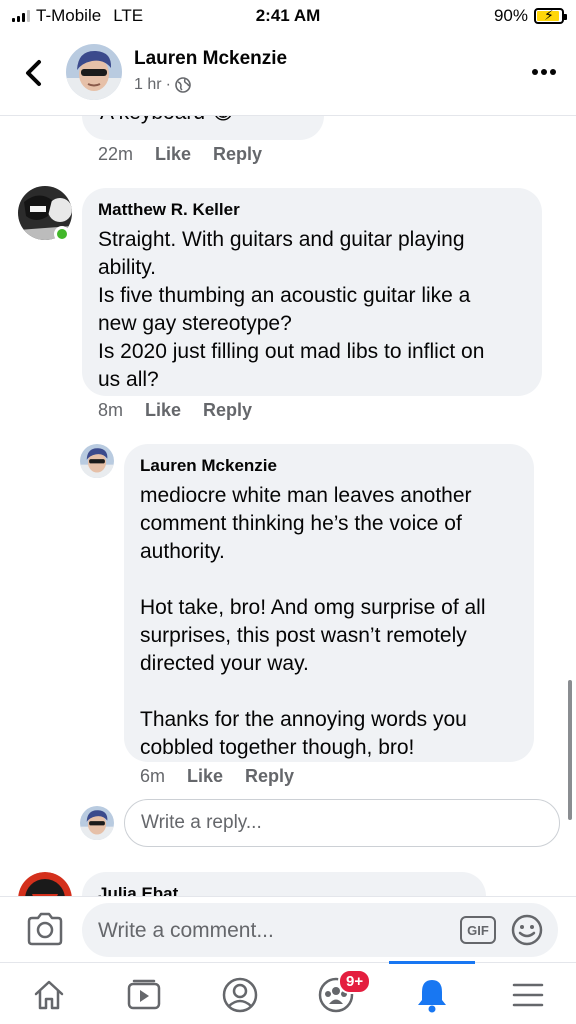  I want to click on comment-actions: 8m Like Reply, so click(175, 410).